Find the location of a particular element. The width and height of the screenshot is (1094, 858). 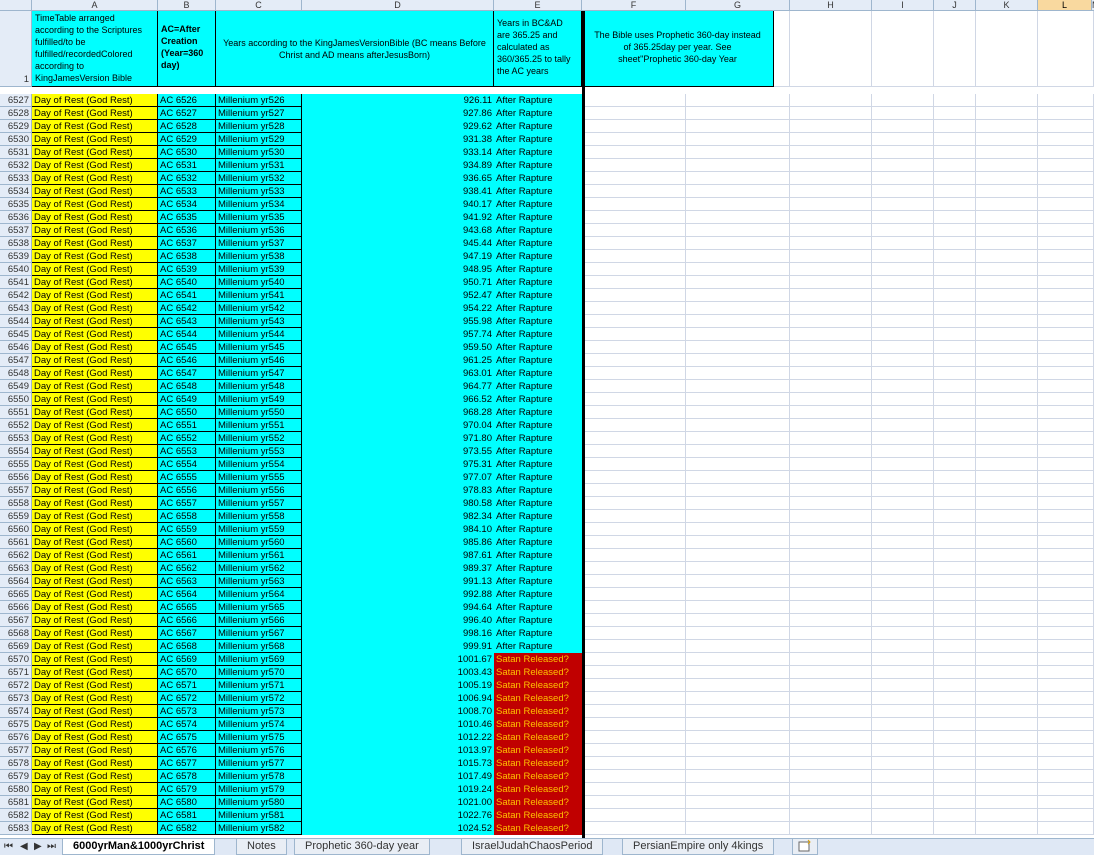

last-sheet-icon: ⏭ is located at coordinates (51, 846).